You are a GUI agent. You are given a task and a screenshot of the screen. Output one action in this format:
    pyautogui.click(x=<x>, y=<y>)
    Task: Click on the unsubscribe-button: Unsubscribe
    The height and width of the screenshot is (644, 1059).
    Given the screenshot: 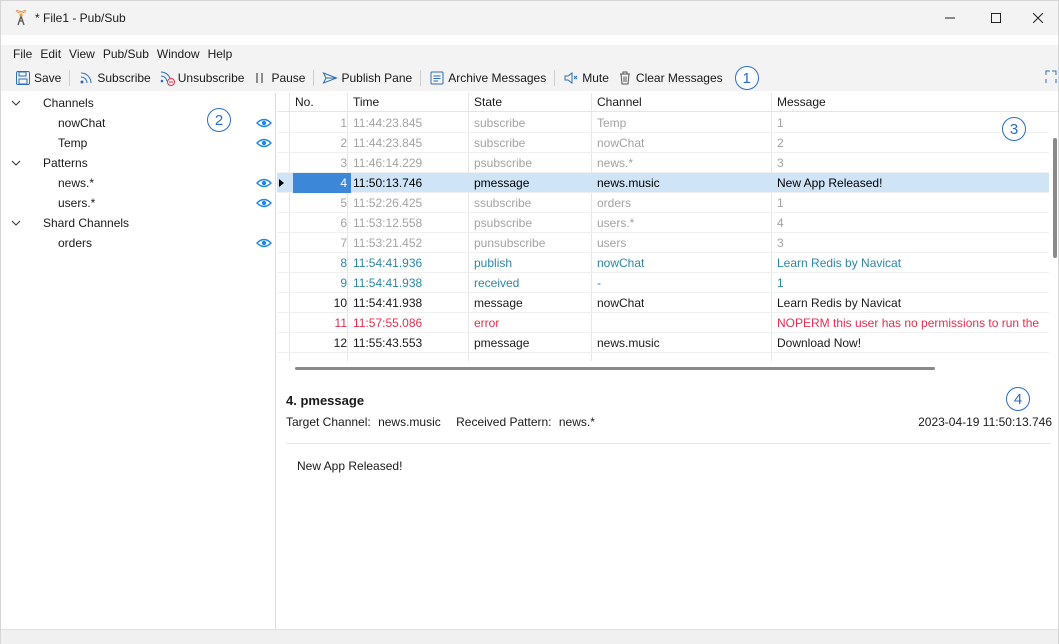 What is the action you would take?
    pyautogui.click(x=202, y=78)
    